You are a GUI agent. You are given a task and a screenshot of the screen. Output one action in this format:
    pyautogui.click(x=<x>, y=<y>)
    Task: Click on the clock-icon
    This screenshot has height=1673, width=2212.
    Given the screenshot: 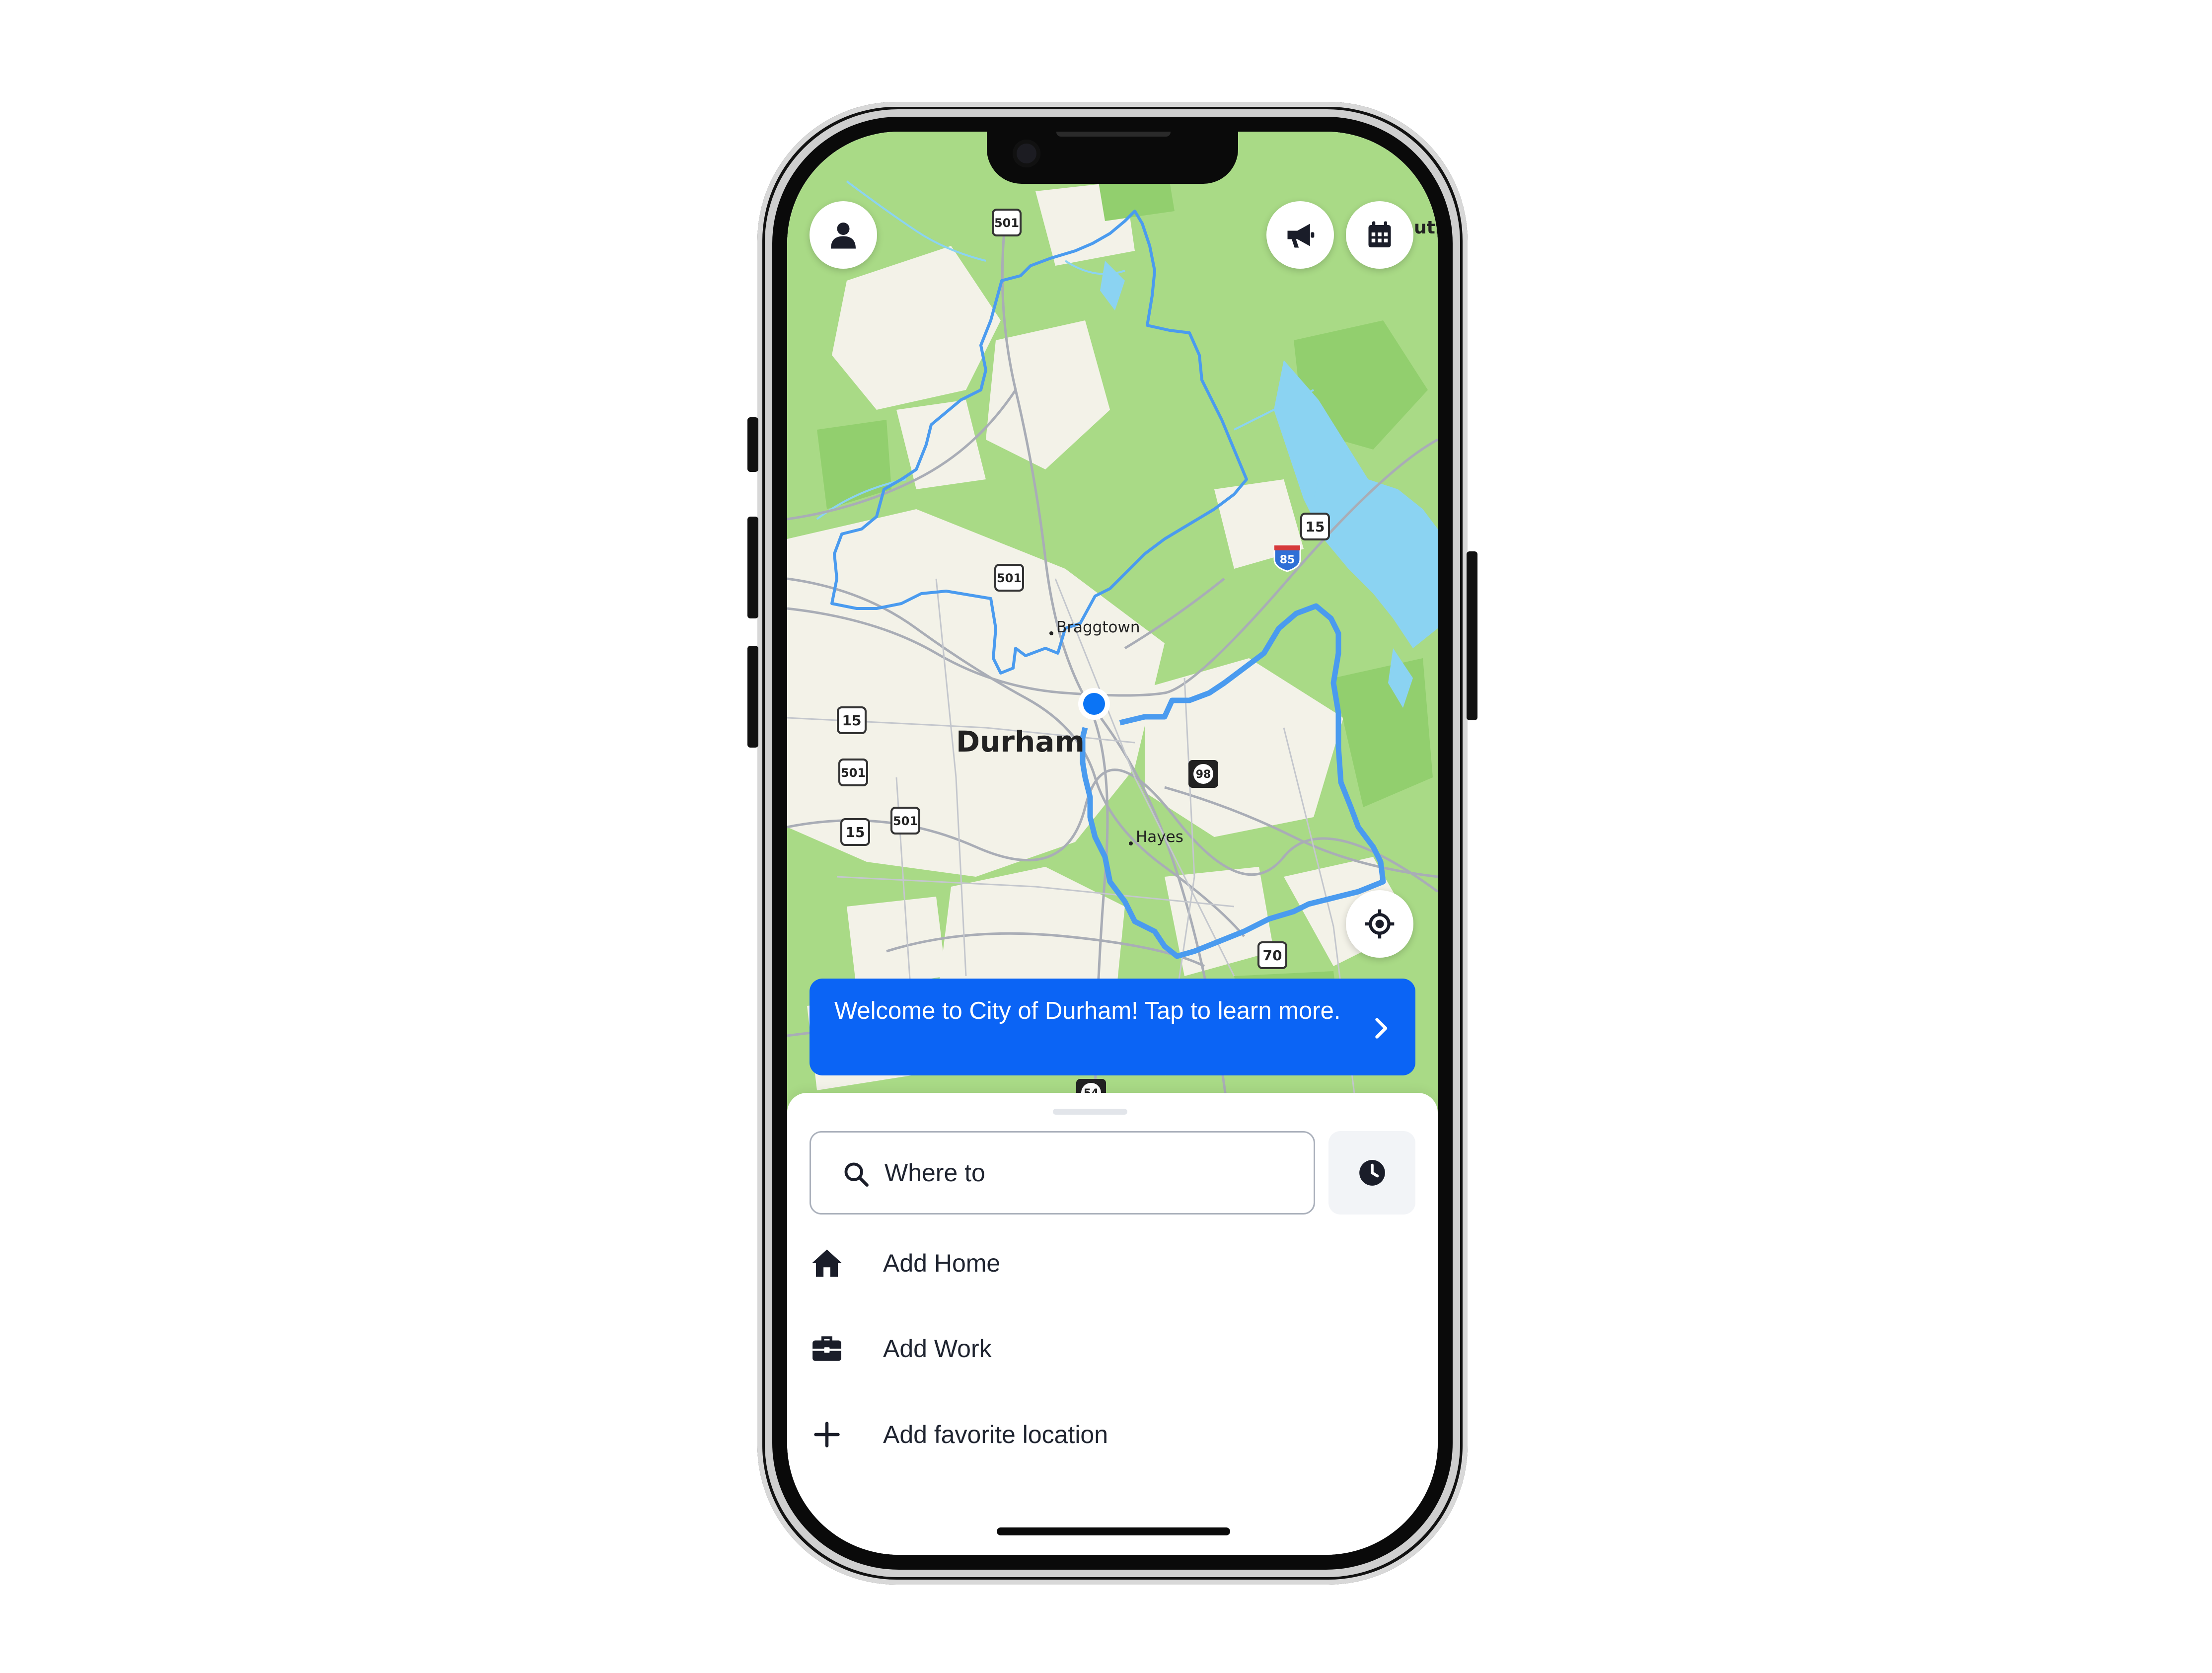 What is the action you would take?
    pyautogui.click(x=1372, y=1173)
    